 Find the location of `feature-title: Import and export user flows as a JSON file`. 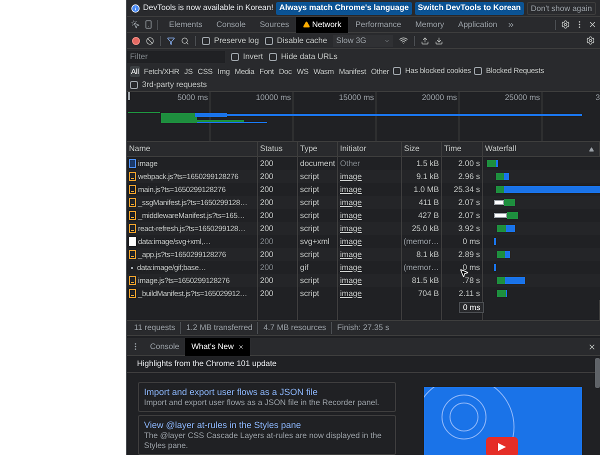

feature-title: Import and export user flows as a JSON file is located at coordinates (267, 392).